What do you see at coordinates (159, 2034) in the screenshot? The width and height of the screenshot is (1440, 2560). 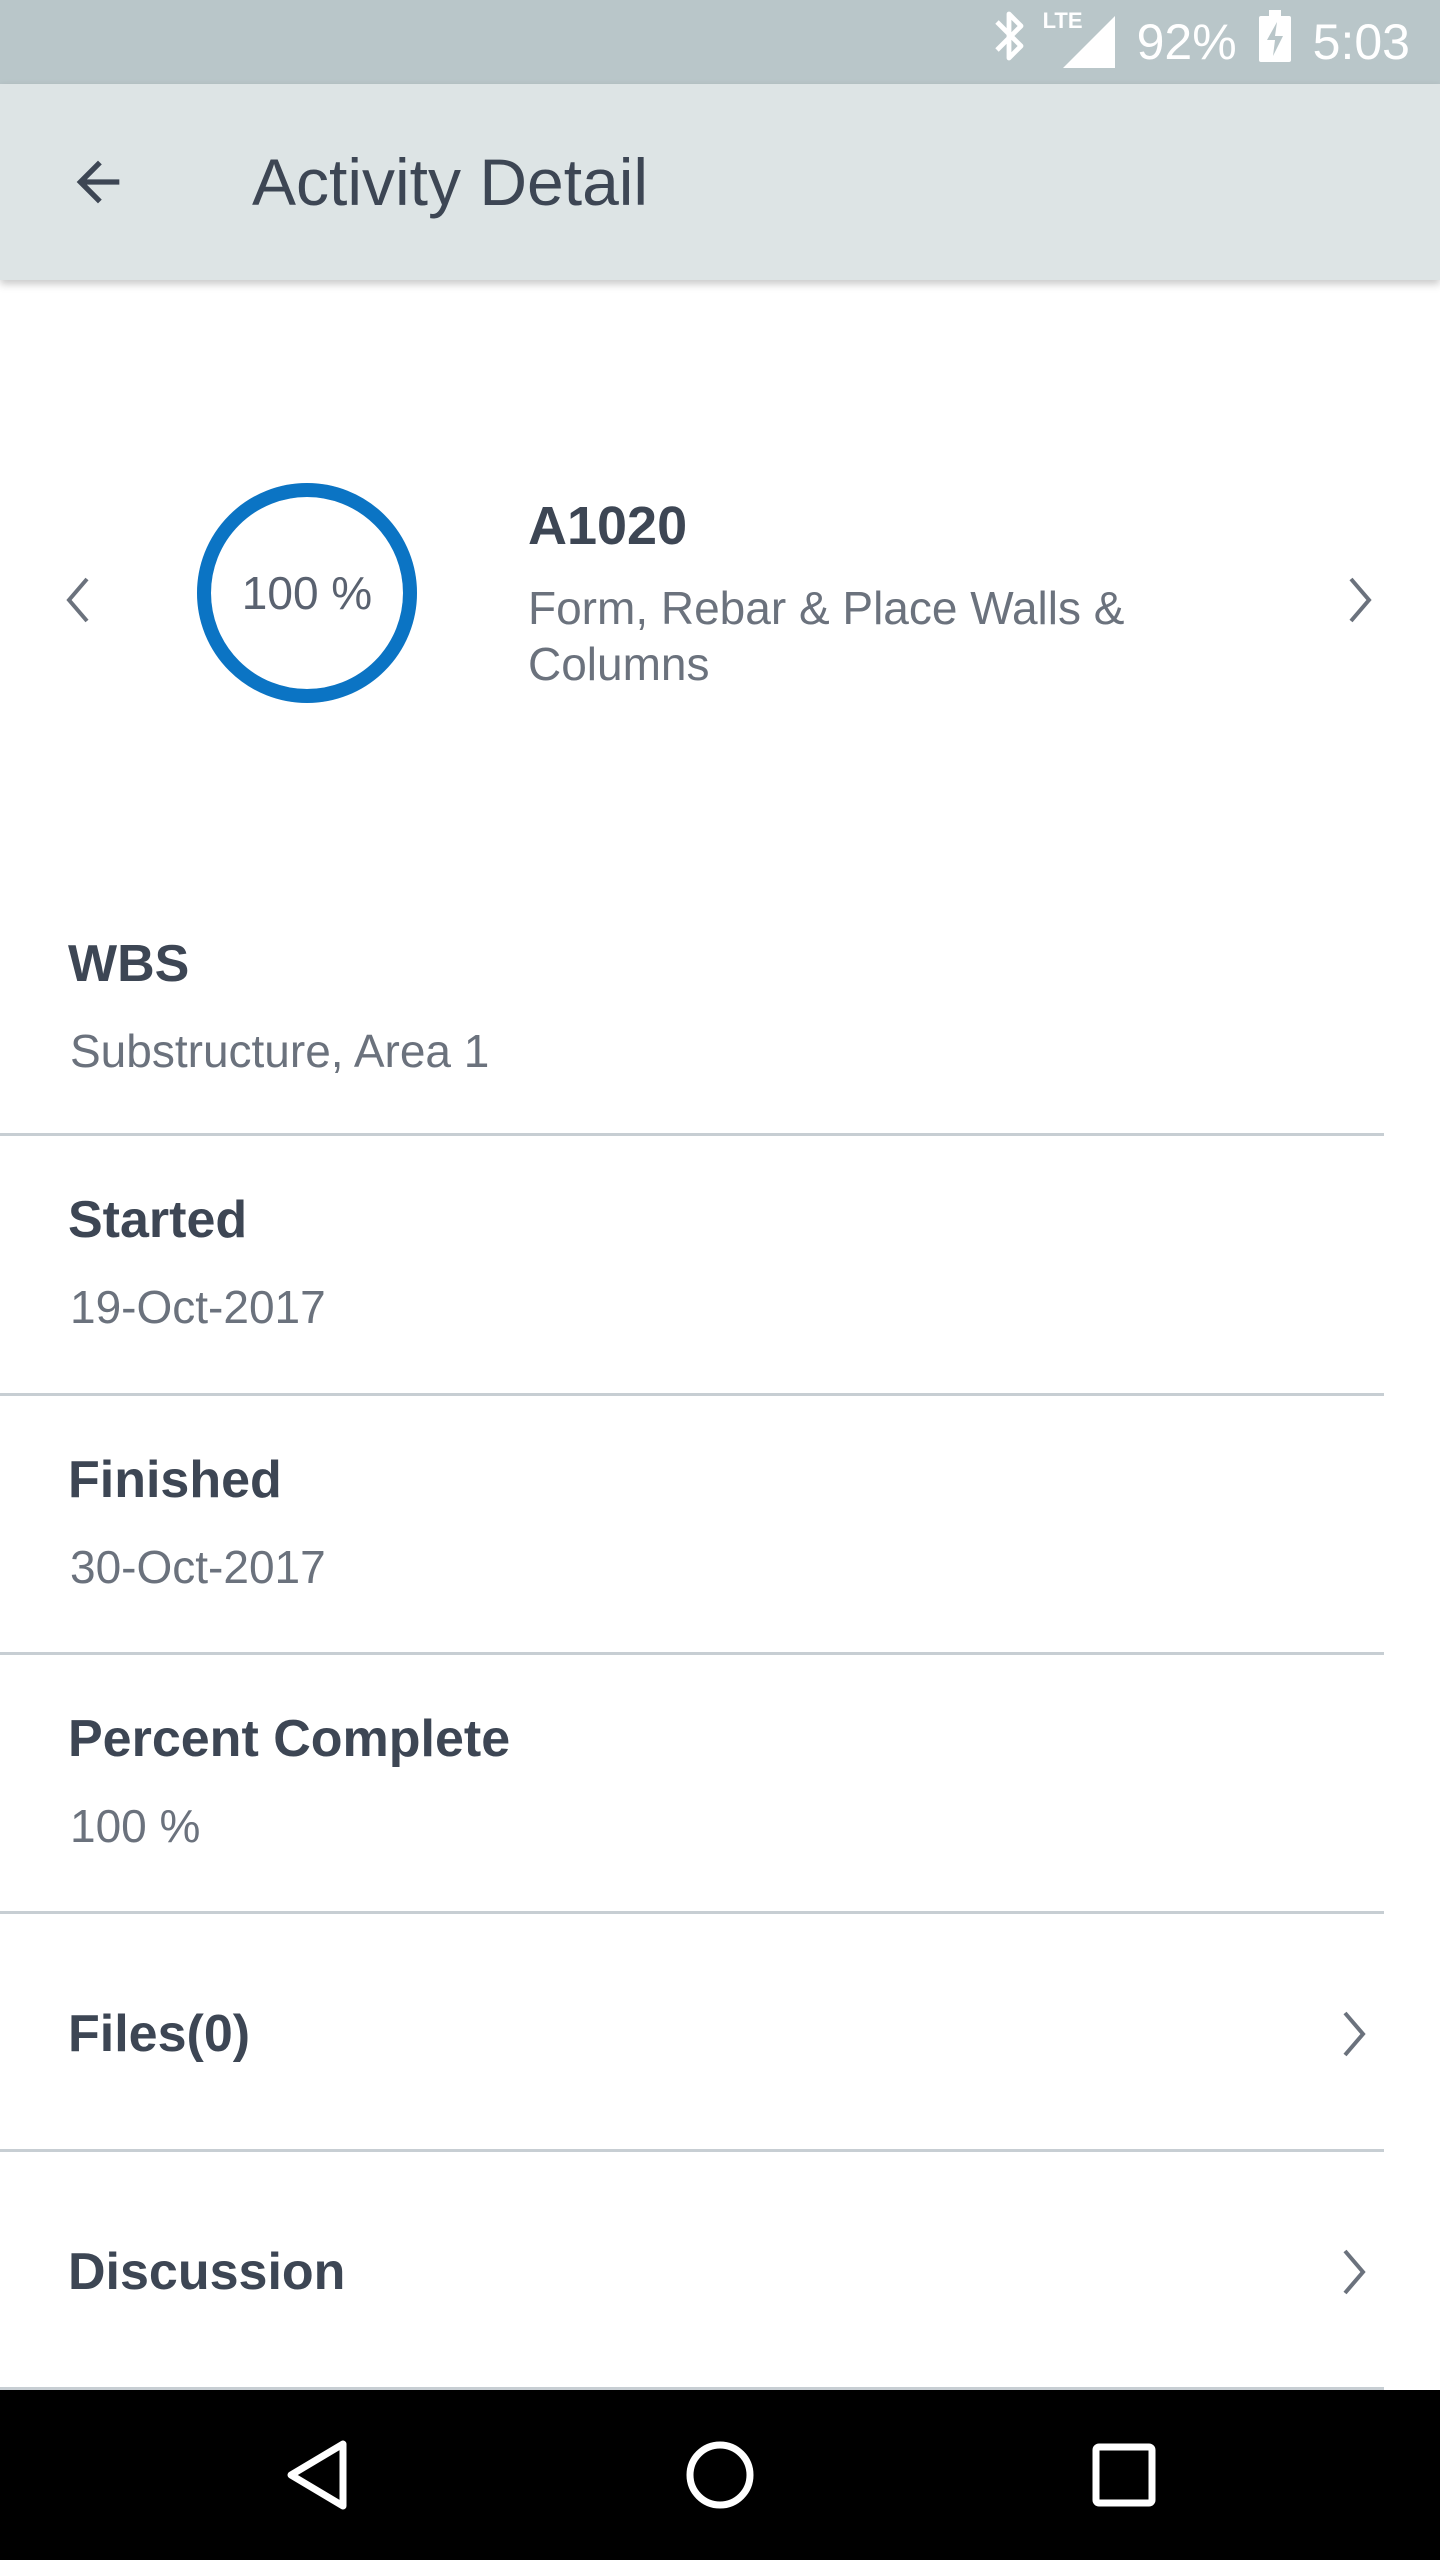 I see `files-label: Files(0)` at bounding box center [159, 2034].